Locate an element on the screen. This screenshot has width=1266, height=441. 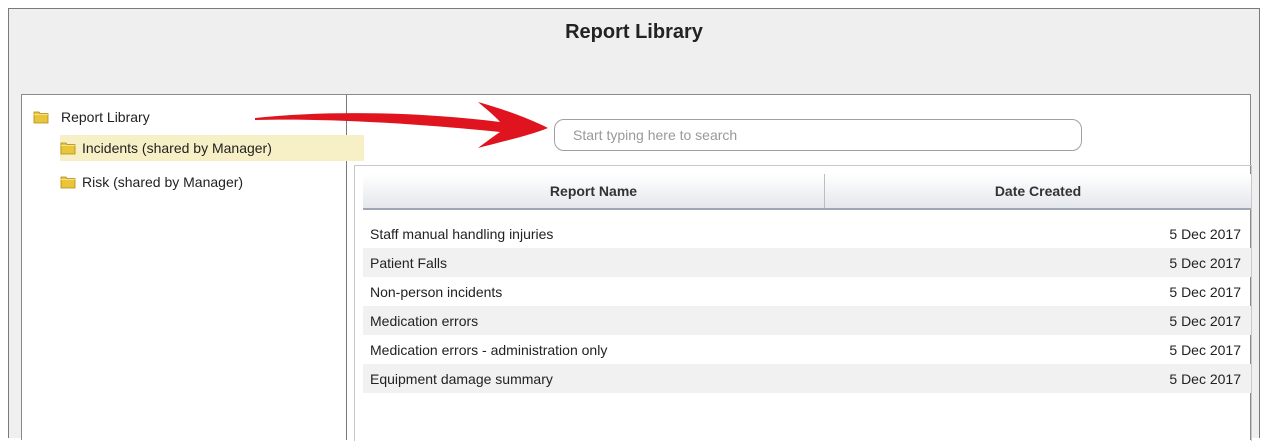
tree-item-report-library: Report Library is located at coordinates (91, 117).